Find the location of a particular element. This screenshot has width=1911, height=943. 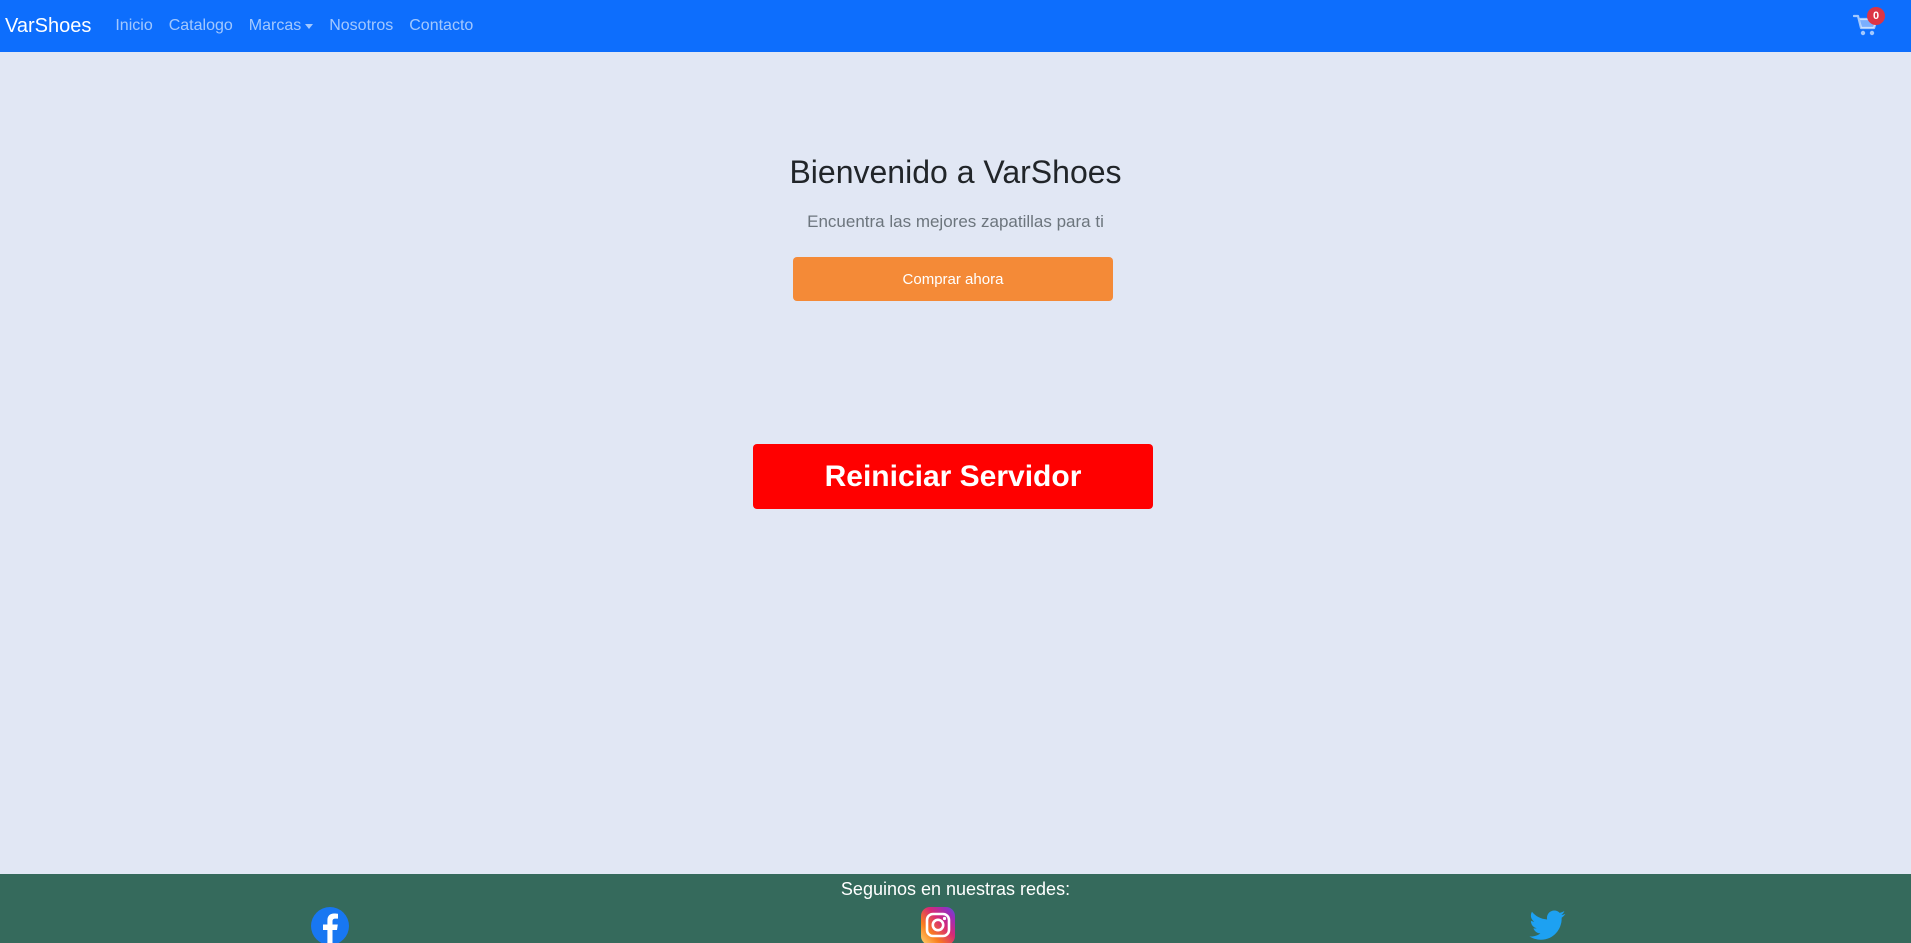

twitter-icon is located at coordinates (1547, 925).